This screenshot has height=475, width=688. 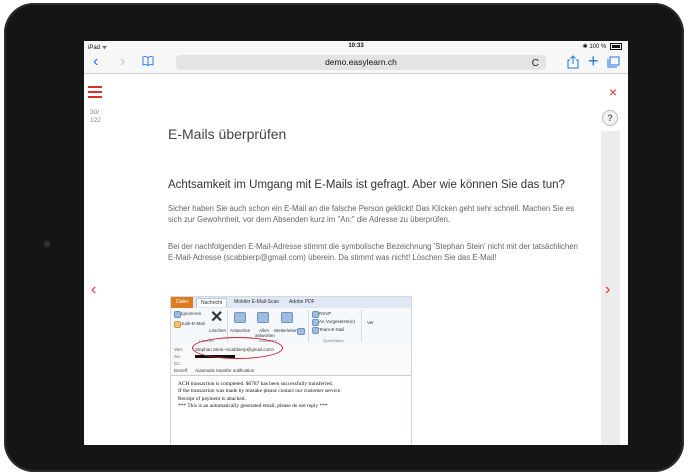 What do you see at coordinates (122, 62) in the screenshot?
I see `forward-button: ›` at bounding box center [122, 62].